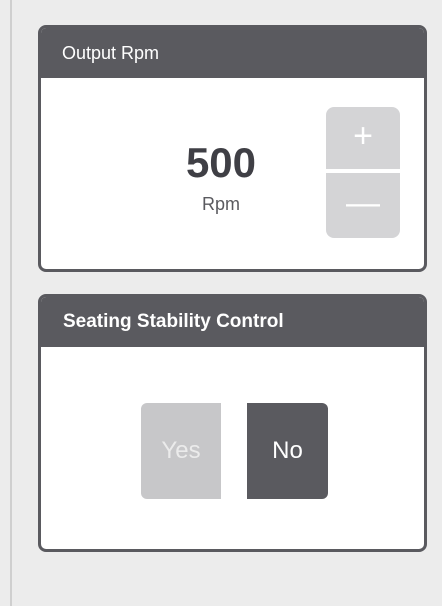 The image size is (442, 606). Describe the element at coordinates (287, 451) in the screenshot. I see `no-button: No` at that location.